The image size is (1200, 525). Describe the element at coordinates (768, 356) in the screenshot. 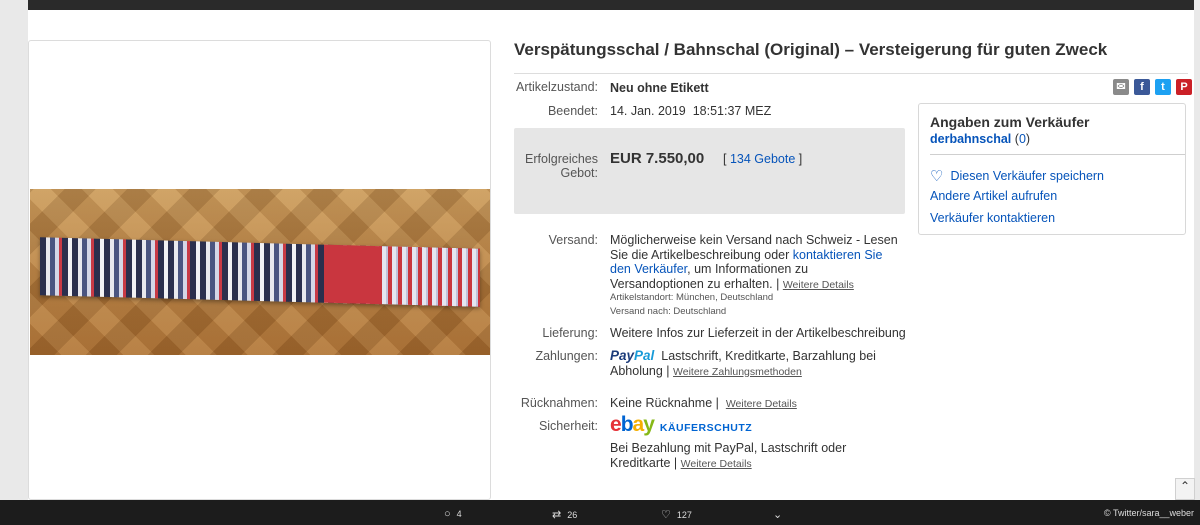

I see `payment-methods-line1: Lastschrift, Kreditkarte, Barzahlung bei` at that location.